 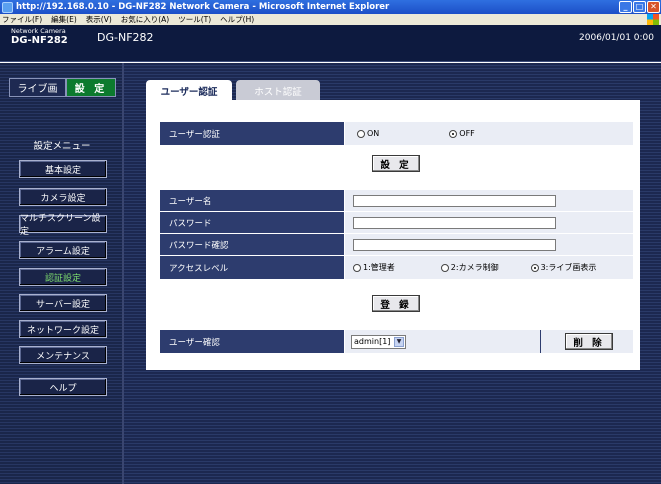 I want to click on user-check-row: ユーザー確認 admin[1] ▼, so click(x=396, y=341).